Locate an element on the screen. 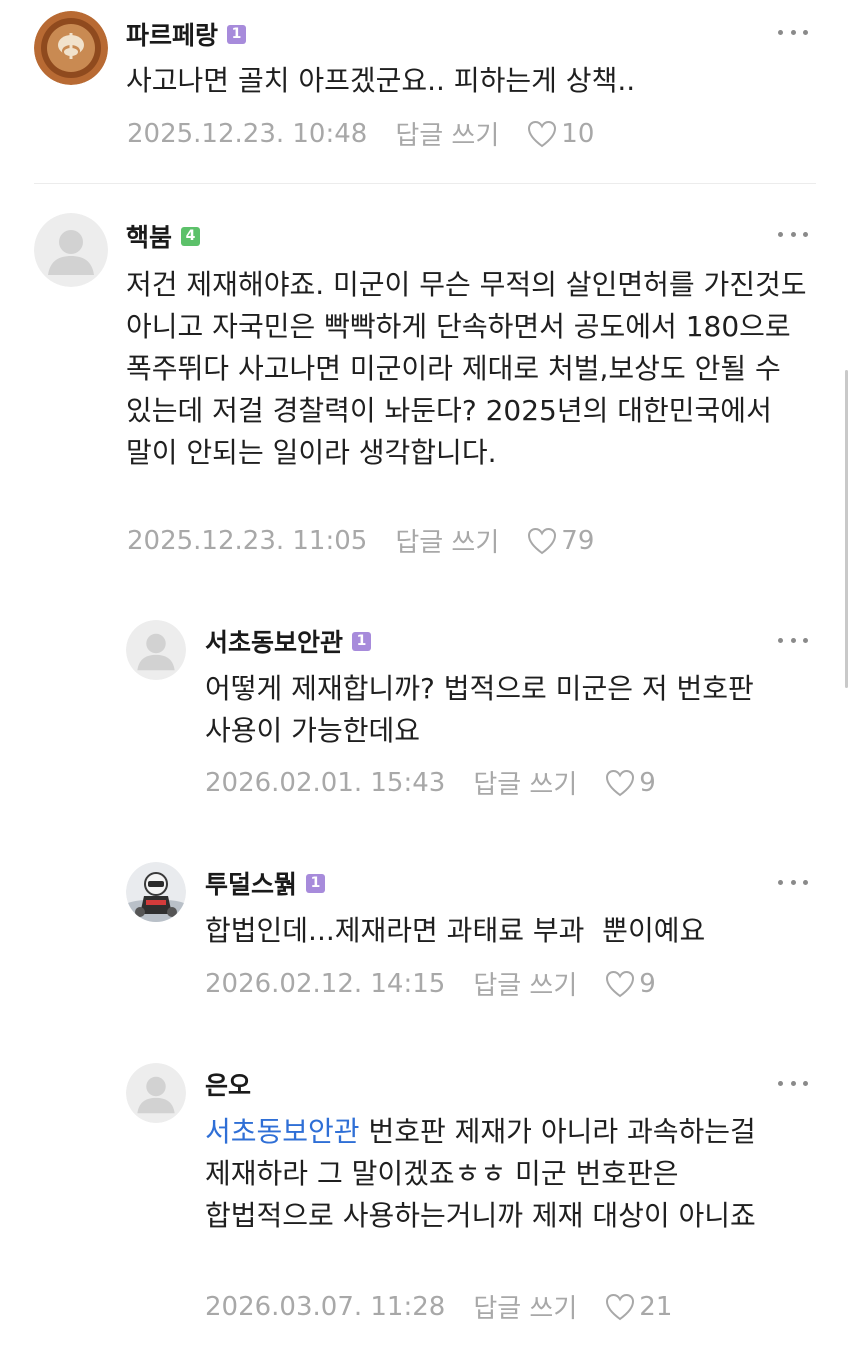 Image resolution: width=850 pixels, height=1353 pixels. like-button: 10 is located at coordinates (560, 134).